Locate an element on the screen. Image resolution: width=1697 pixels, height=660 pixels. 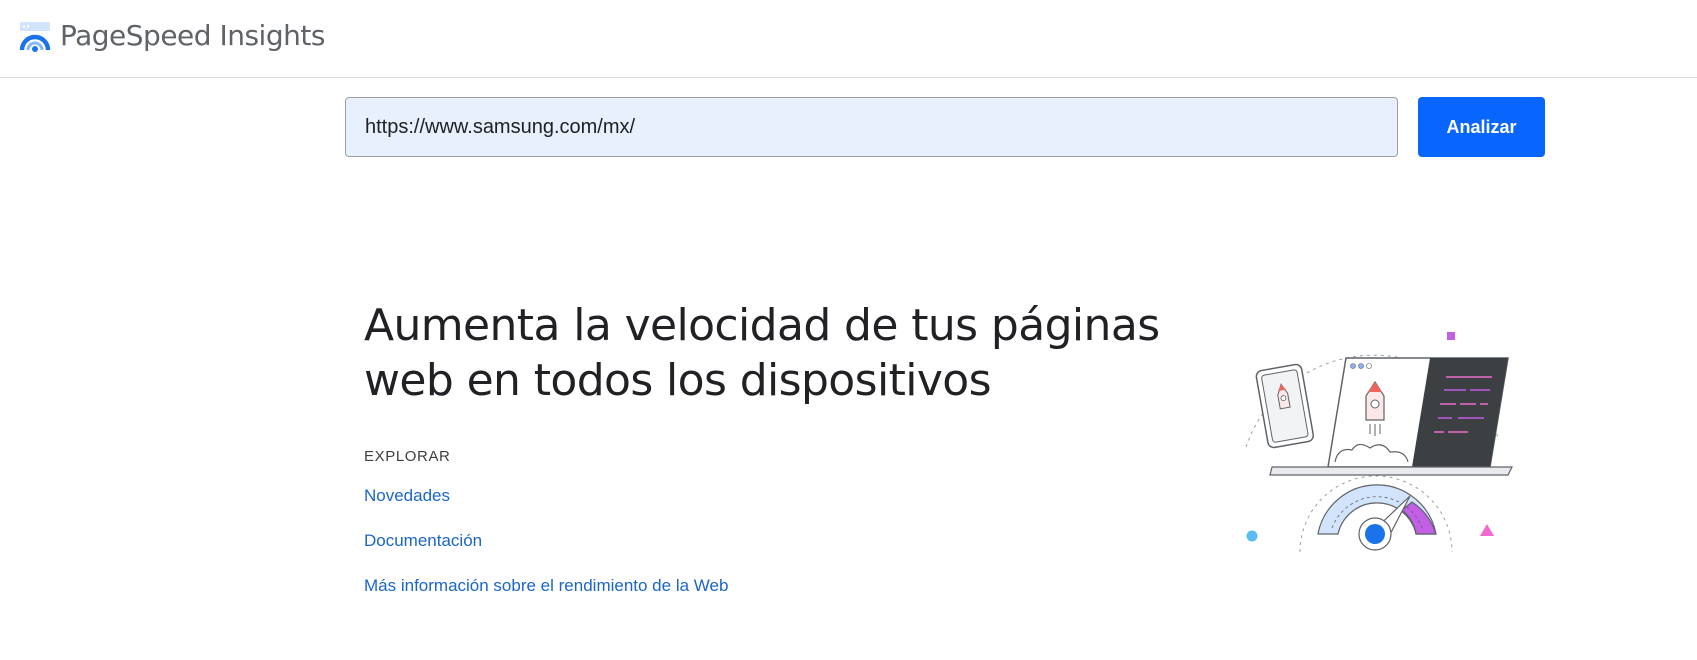
url-input is located at coordinates (871, 127).